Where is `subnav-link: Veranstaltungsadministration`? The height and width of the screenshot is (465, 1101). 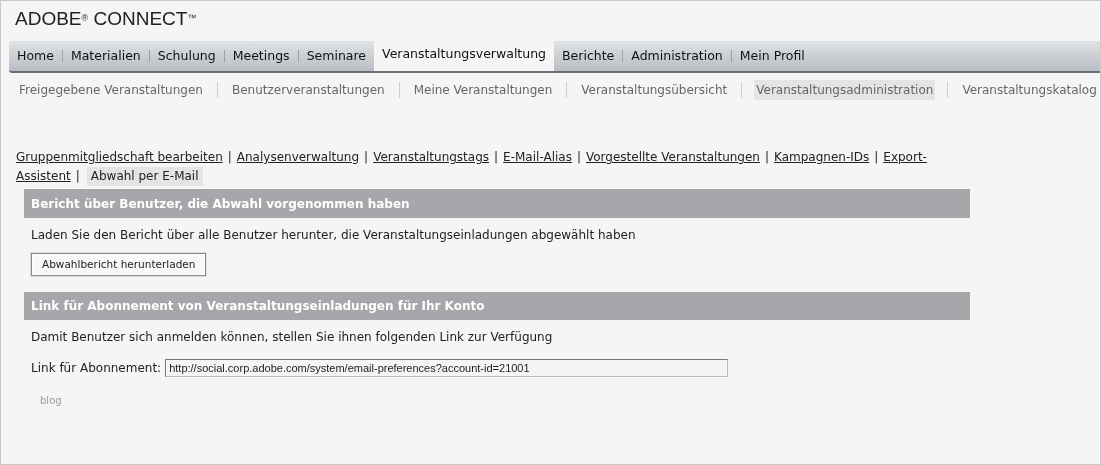
subnav-link: Veranstaltungsadministration is located at coordinates (845, 90).